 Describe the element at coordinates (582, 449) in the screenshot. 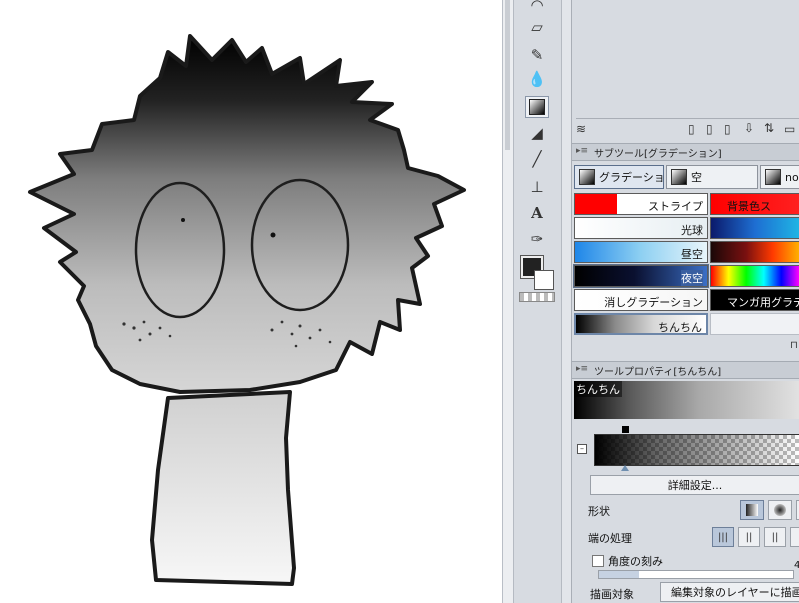

I see `gradient-collapse-toggle: –` at that location.